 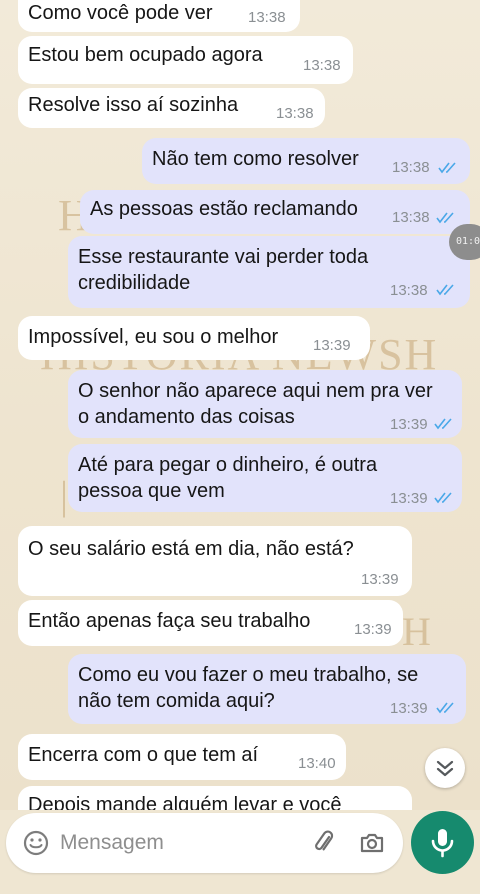 I want to click on message-incoming: Como você pode ver 13:38, so click(x=159, y=16).